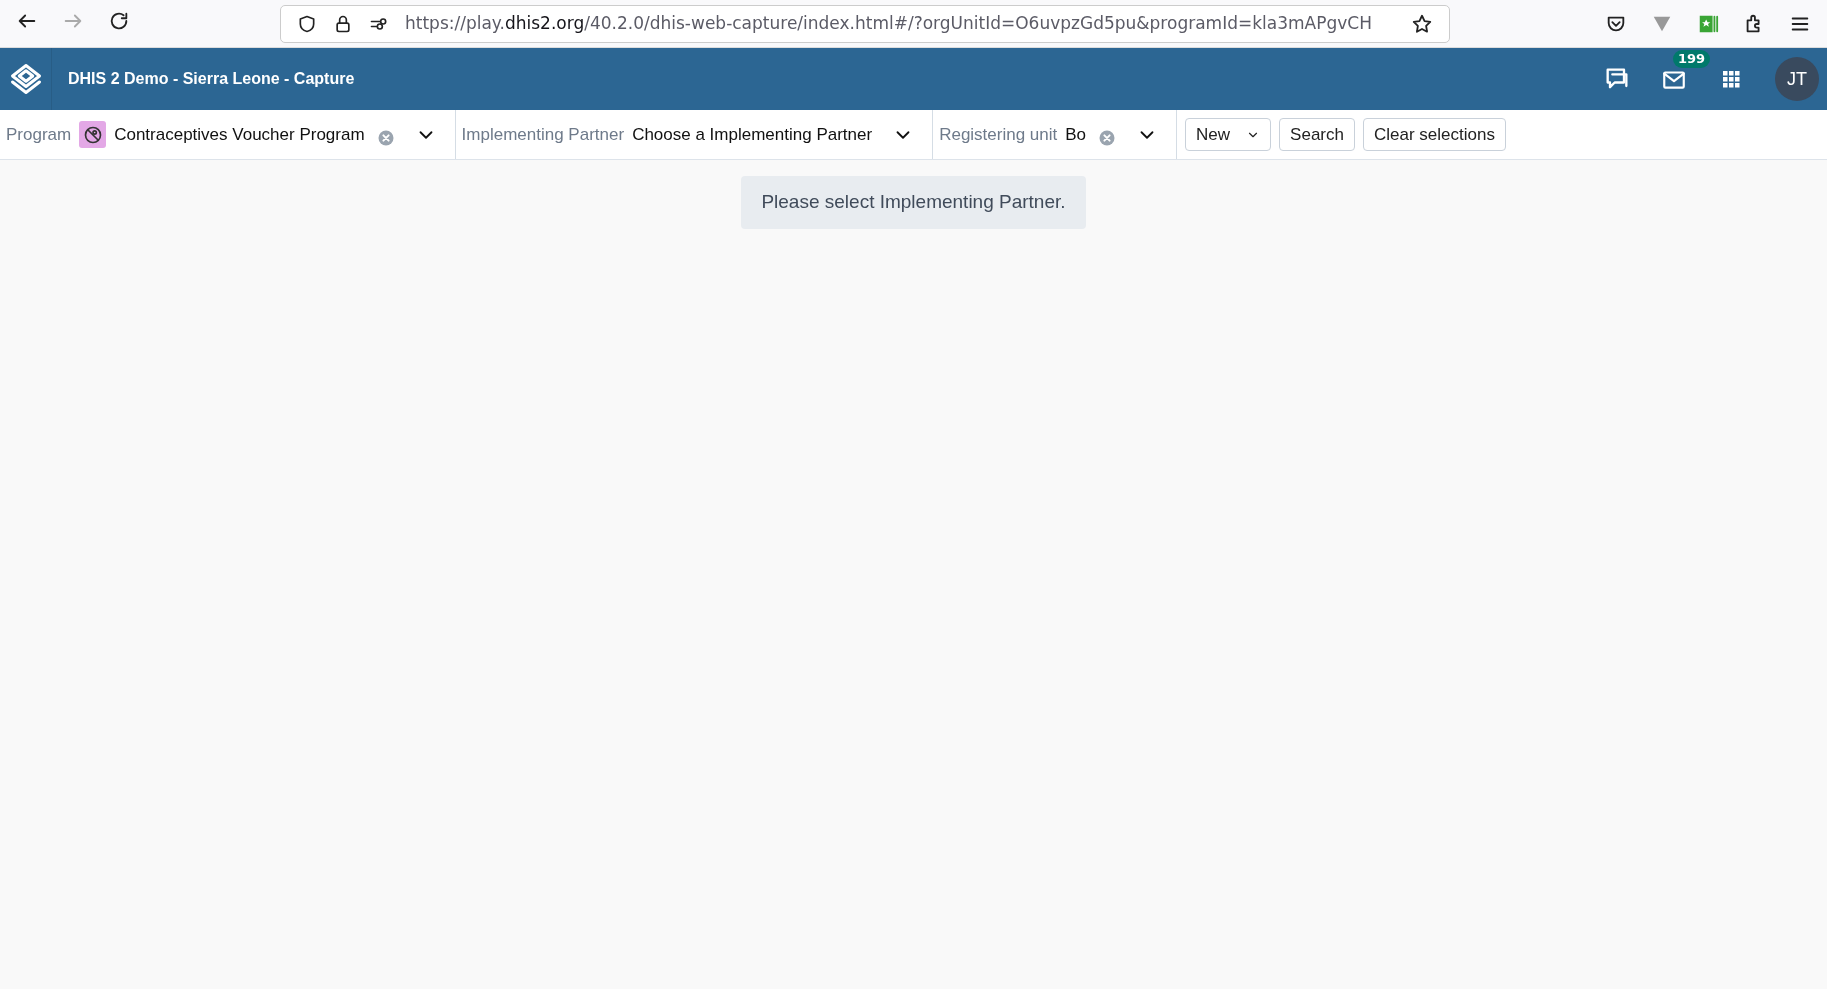 This screenshot has height=989, width=1827. I want to click on lock-icon, so click(343, 23).